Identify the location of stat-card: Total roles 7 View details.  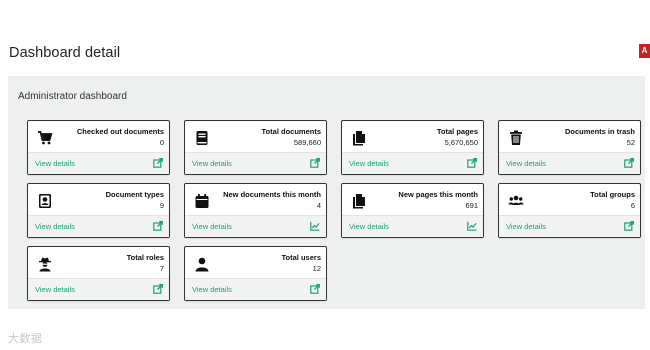
(98, 273).